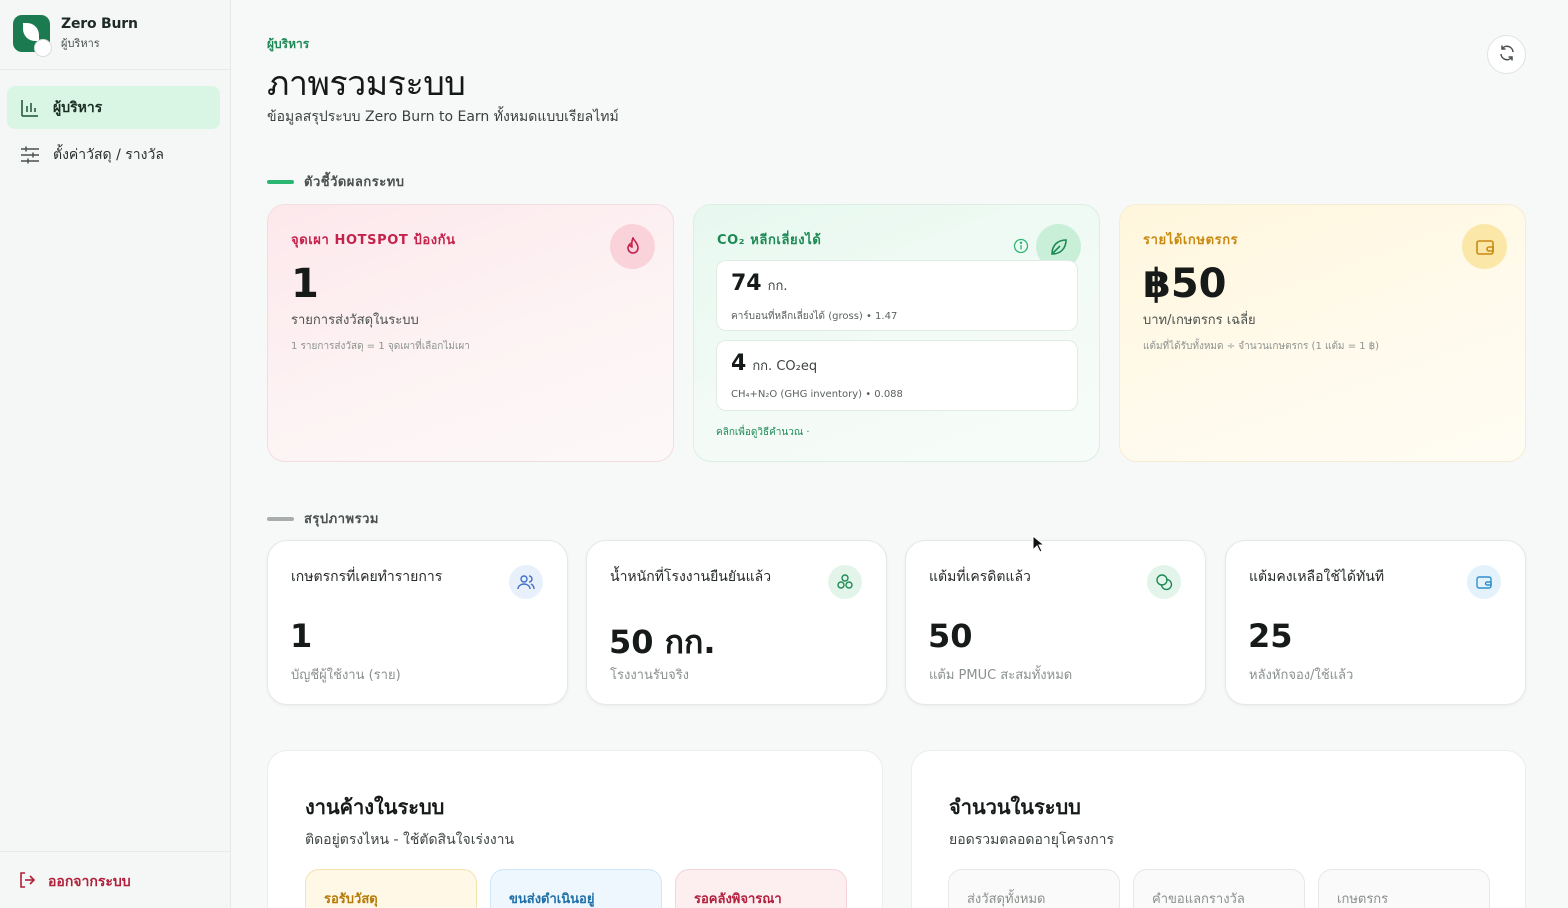 The image size is (1568, 908). I want to click on co2-gross-note: คาร์บอนที่หลีกเลี่ยงได้ (gross) • 1.47, so click(814, 316).